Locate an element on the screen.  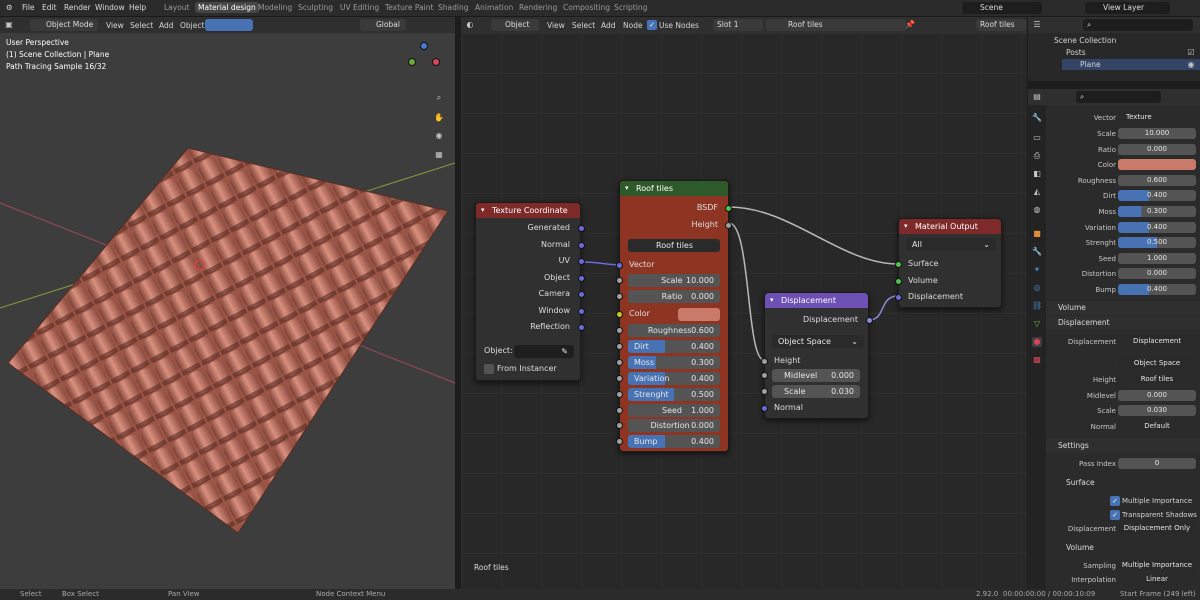
socket-seed is located at coordinates (619, 410).